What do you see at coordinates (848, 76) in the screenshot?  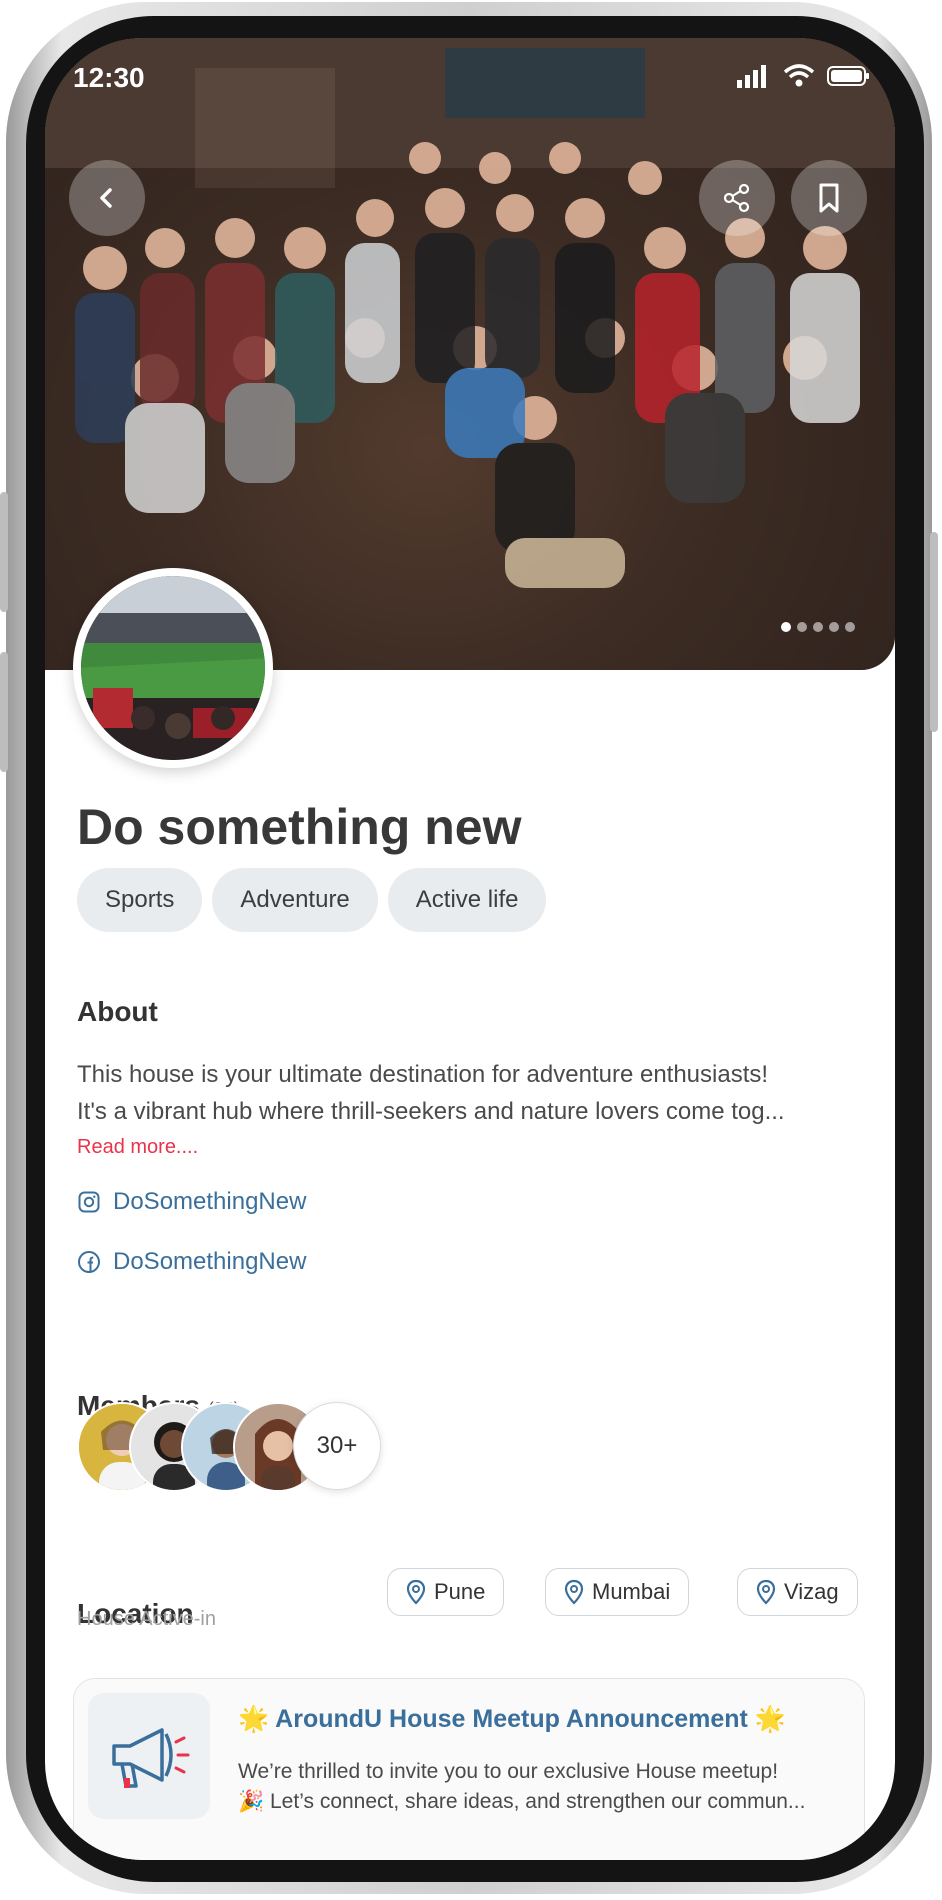 I see `battery-icon` at bounding box center [848, 76].